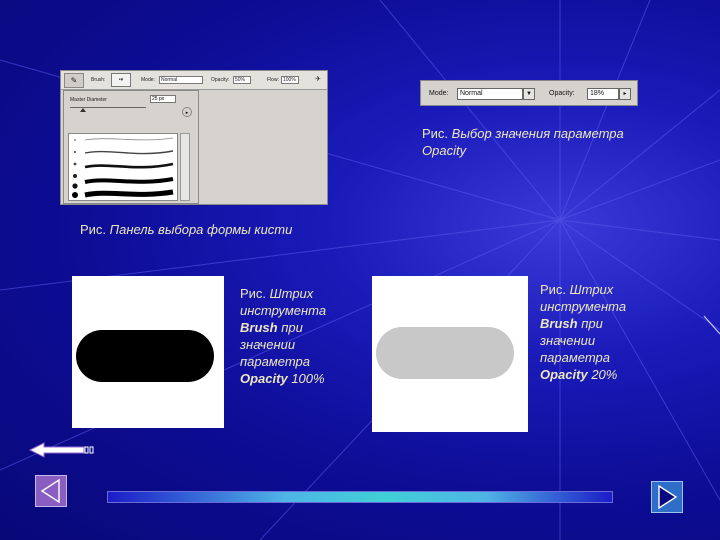 This screenshot has width=720, height=540. I want to click on stroke-opacity-100-image, so click(148, 352).